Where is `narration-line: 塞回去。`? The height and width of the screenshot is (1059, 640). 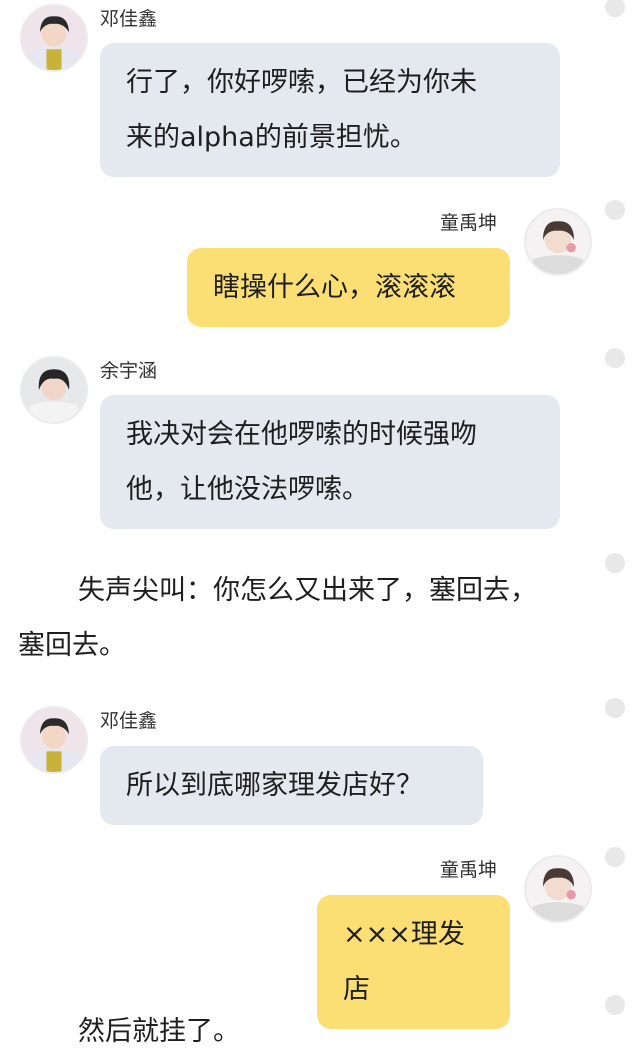
narration-line: 塞回去。 is located at coordinates (72, 645).